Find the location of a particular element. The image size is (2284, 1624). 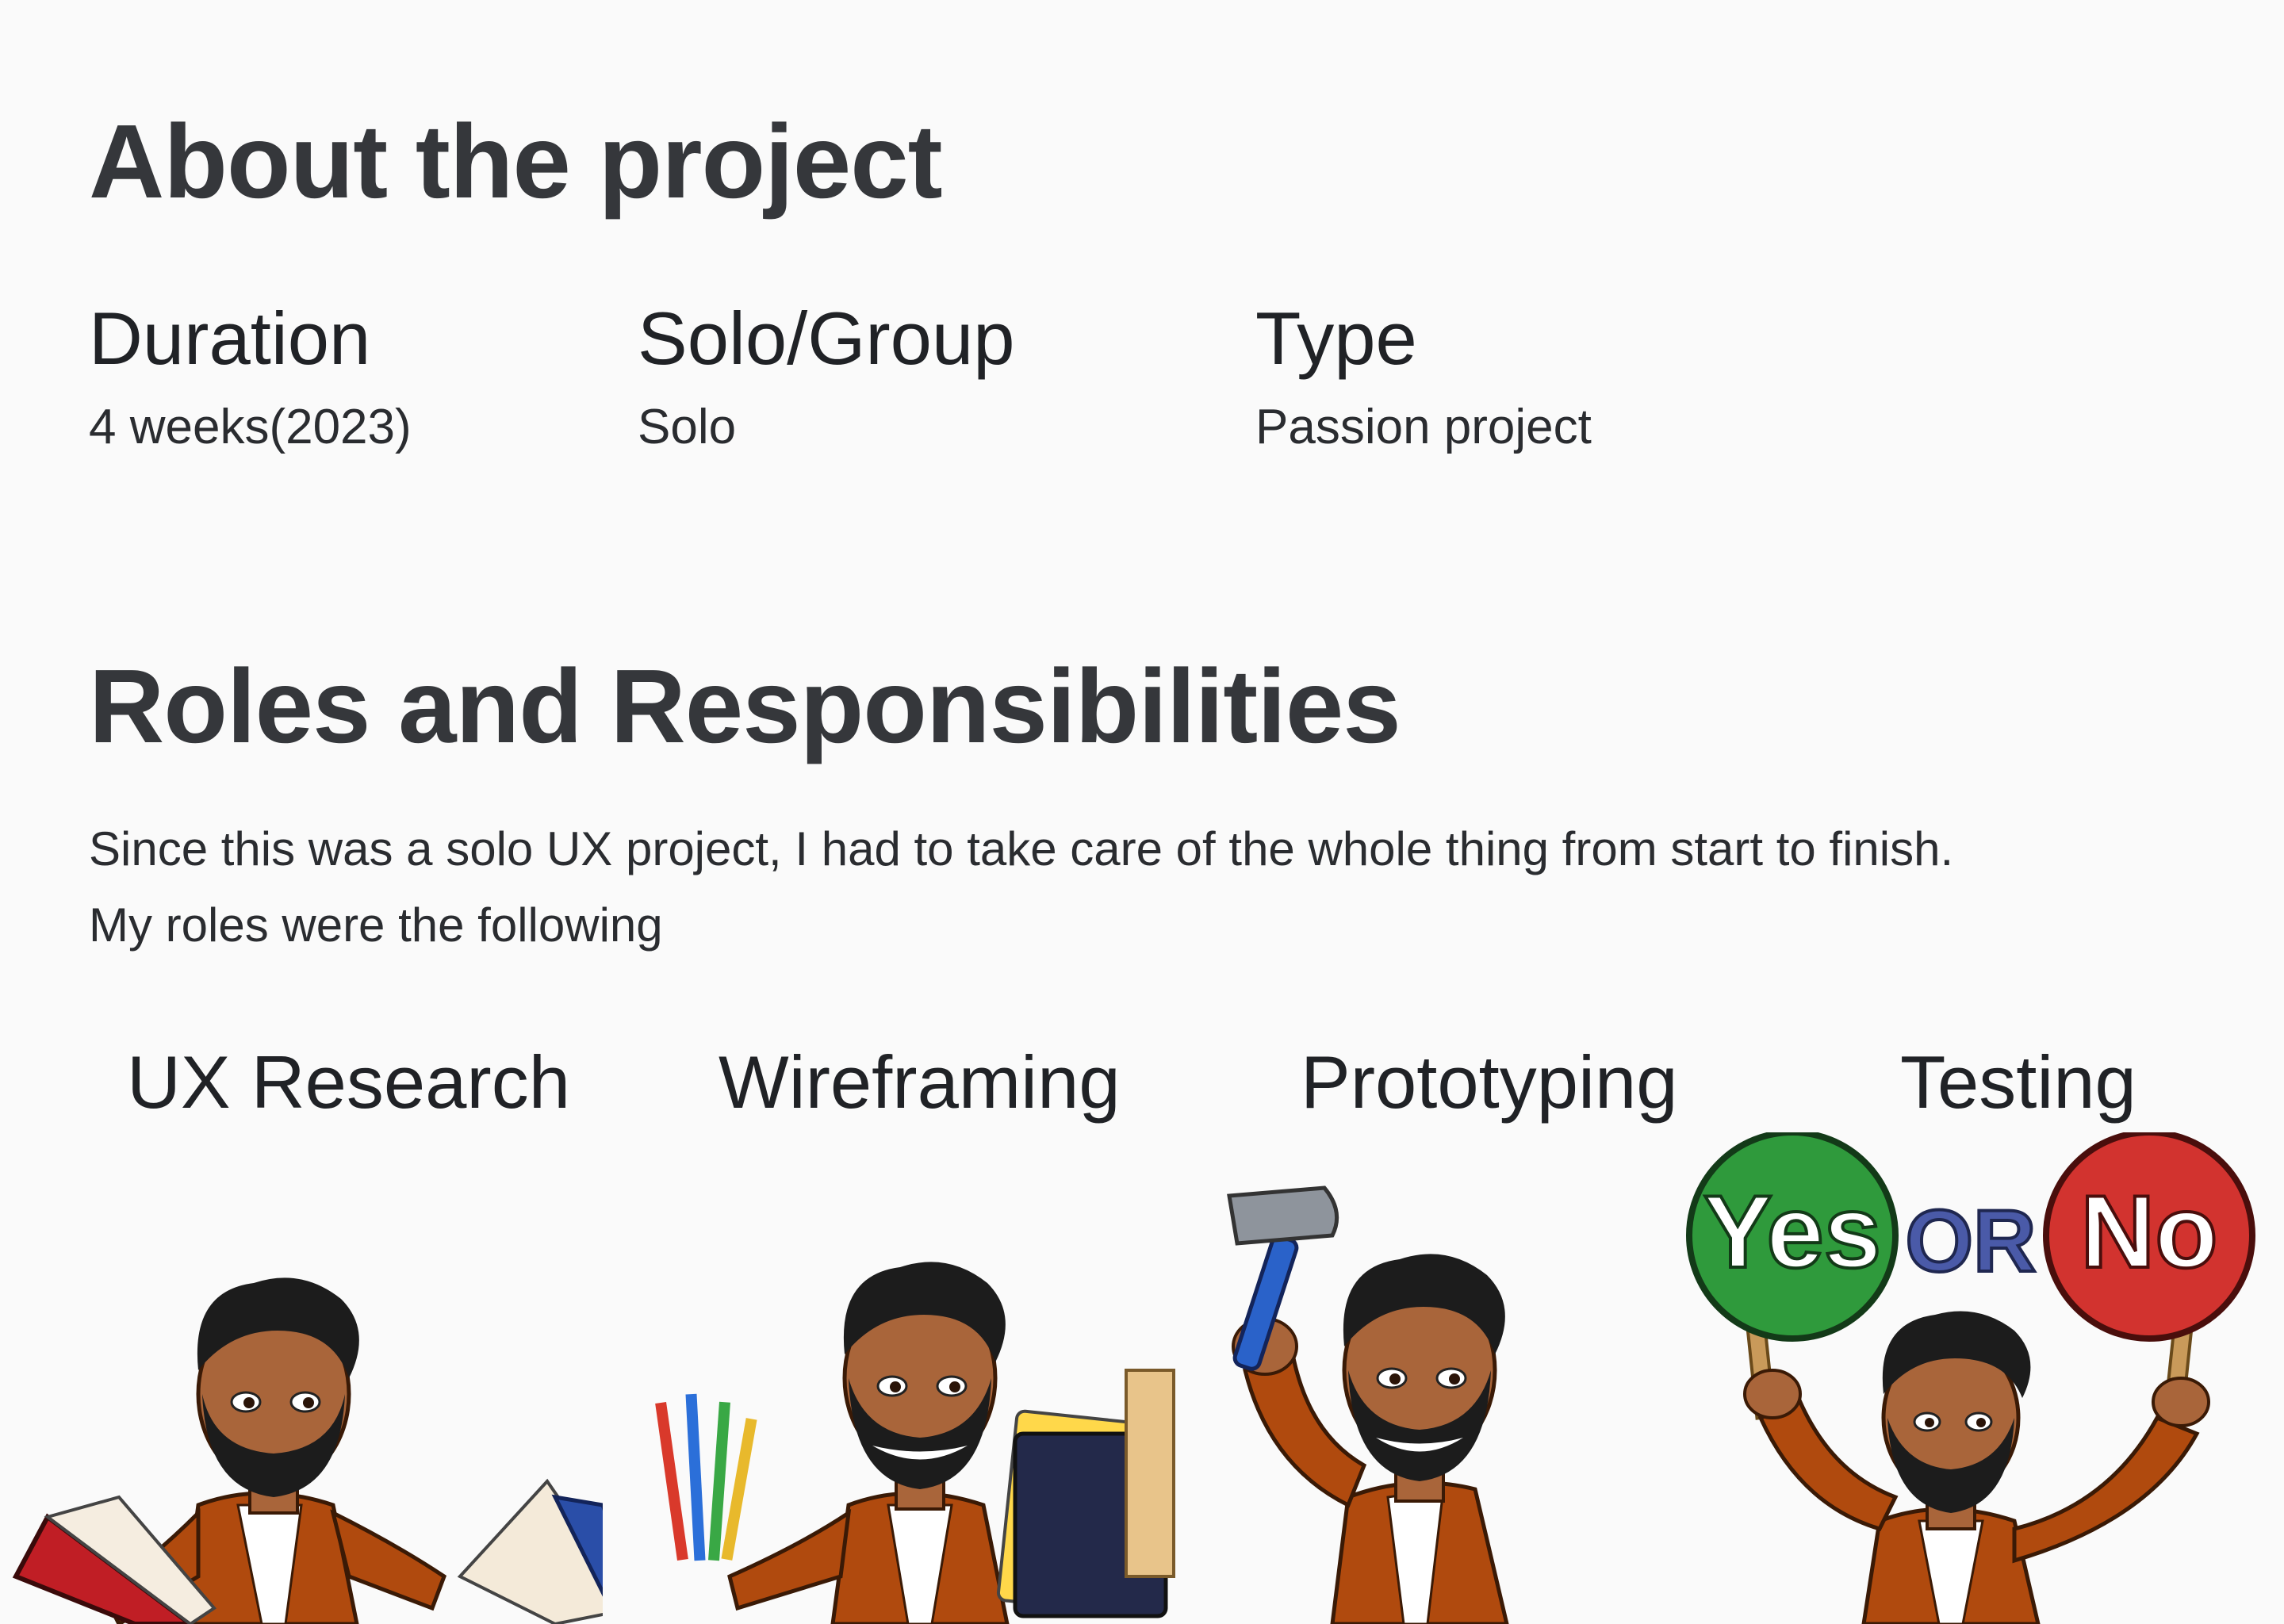

avatar-yes-or-no-signs-icon: Yes OR No is located at coordinates (1970, 1378).